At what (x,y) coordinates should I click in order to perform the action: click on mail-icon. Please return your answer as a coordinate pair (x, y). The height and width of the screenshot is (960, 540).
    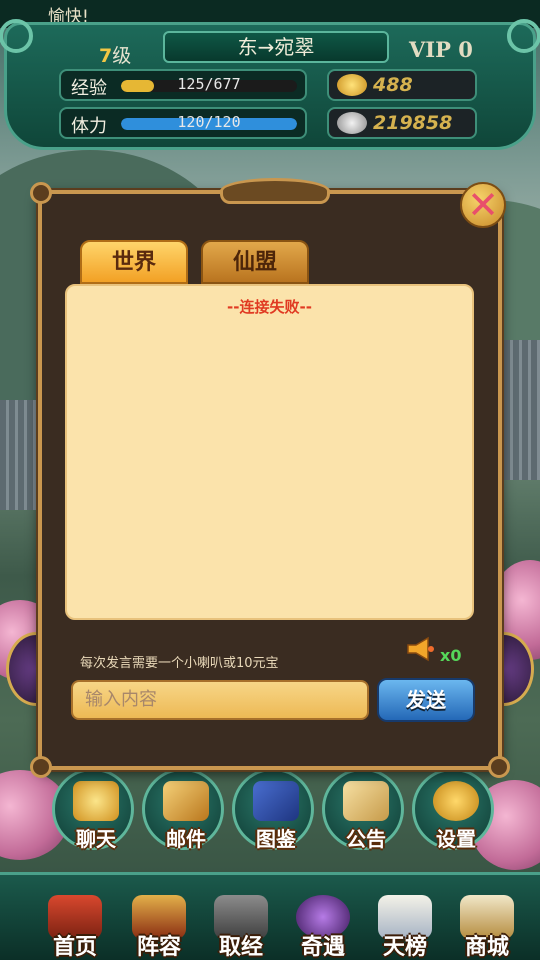
    Looking at the image, I should click on (186, 801).